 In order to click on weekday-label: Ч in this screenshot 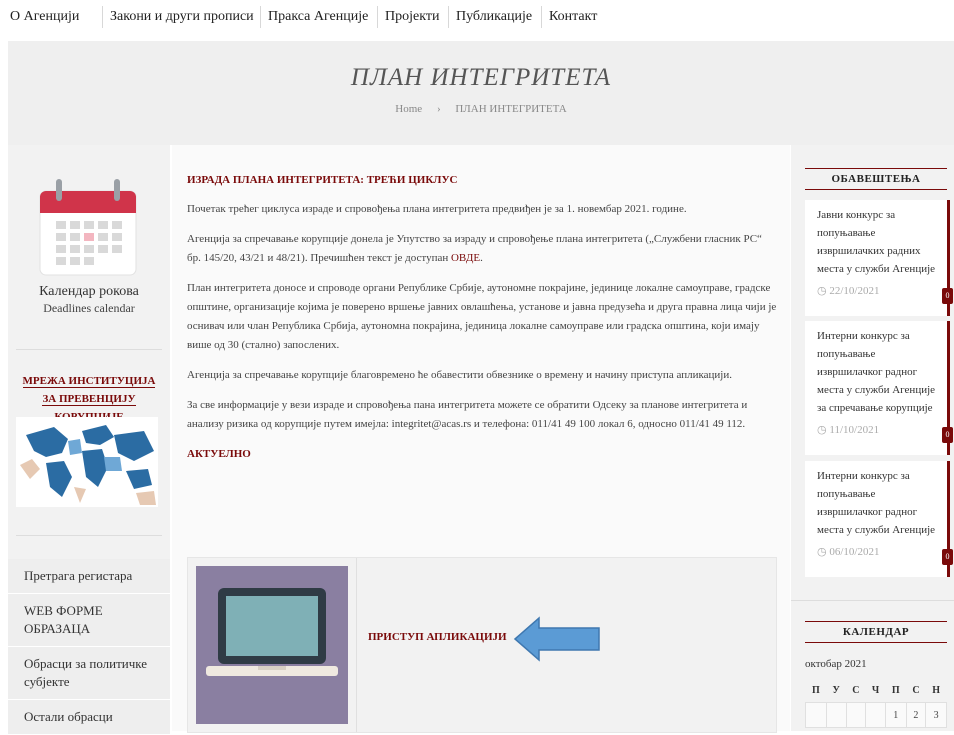, I will do `click(875, 690)`.